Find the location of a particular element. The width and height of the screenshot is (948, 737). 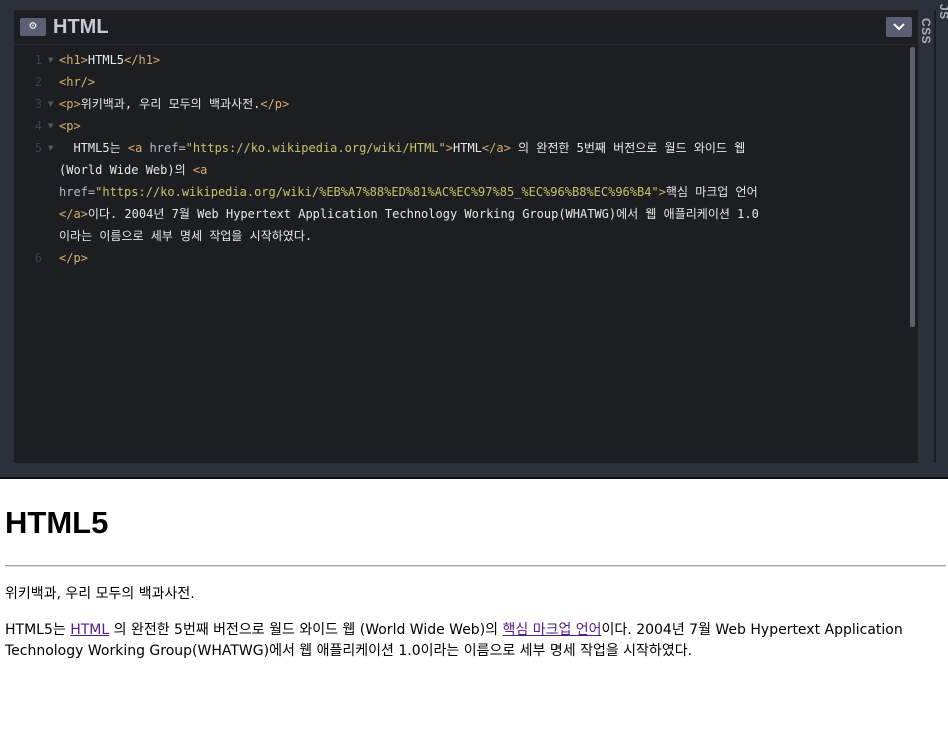

left-resize-rail is located at coordinates (7, 236).